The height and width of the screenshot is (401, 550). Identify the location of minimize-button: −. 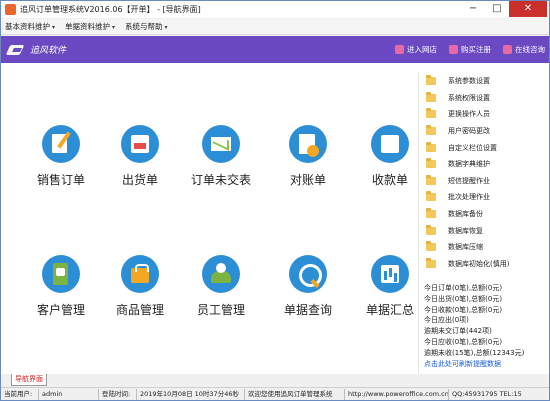
(473, 9).